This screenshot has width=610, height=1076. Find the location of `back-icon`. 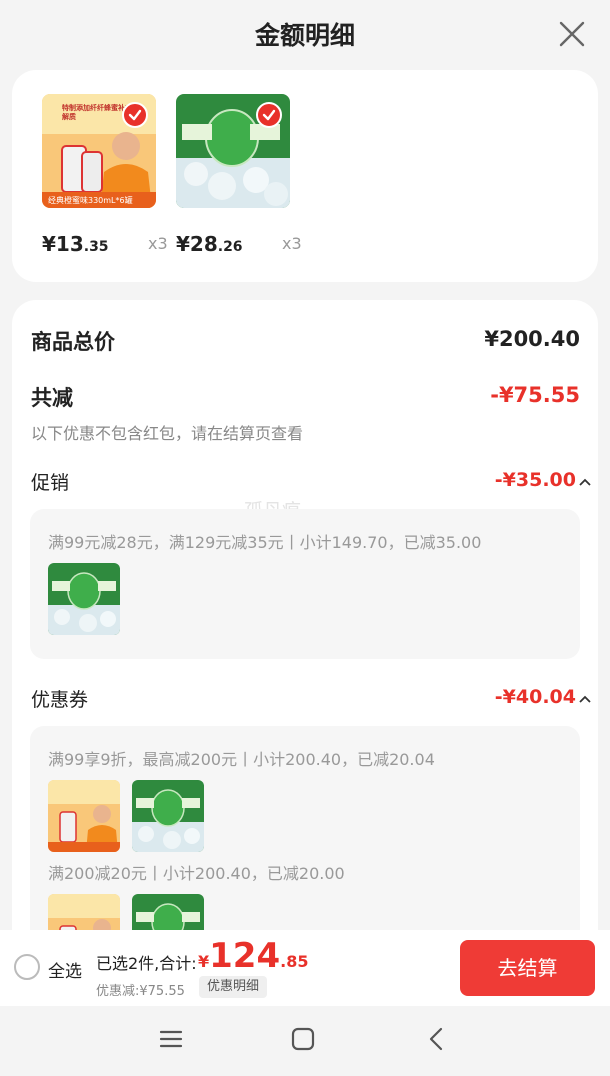

back-icon is located at coordinates (437, 1039).